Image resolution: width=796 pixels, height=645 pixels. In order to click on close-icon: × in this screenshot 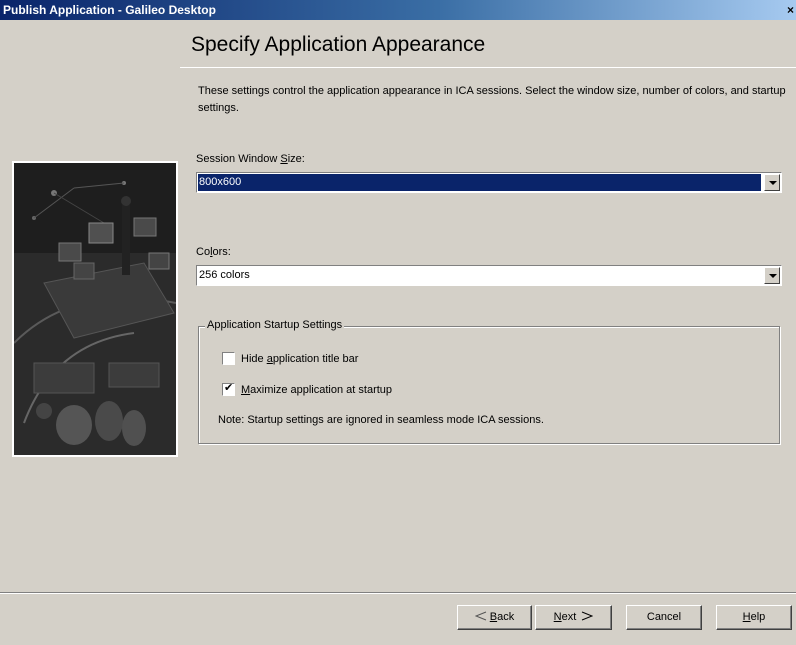, I will do `click(787, 10)`.